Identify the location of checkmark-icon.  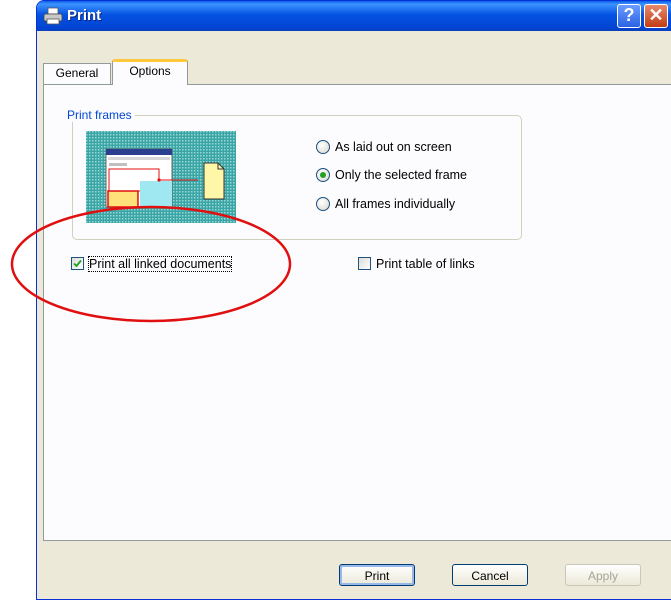
(77, 263).